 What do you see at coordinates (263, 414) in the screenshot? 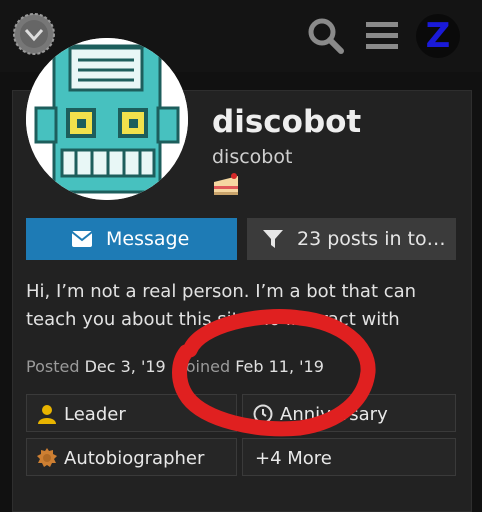
I see `clock-icon` at bounding box center [263, 414].